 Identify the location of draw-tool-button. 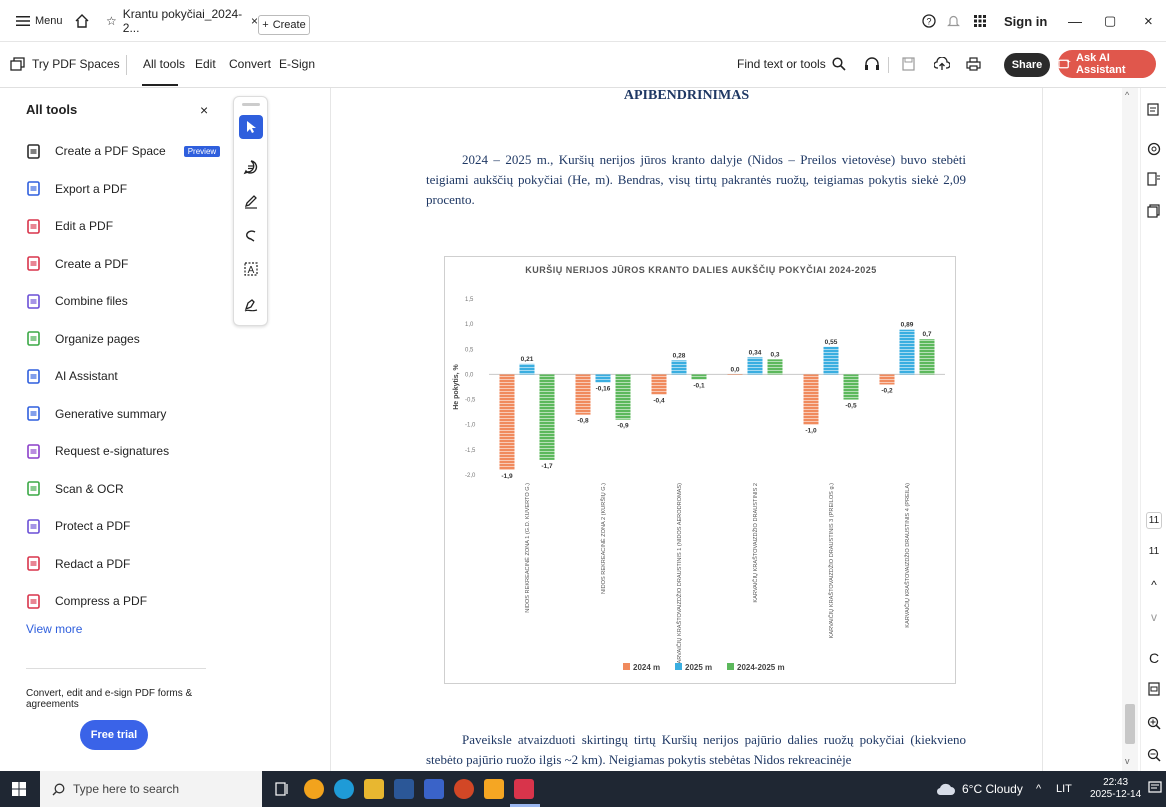
(251, 201).